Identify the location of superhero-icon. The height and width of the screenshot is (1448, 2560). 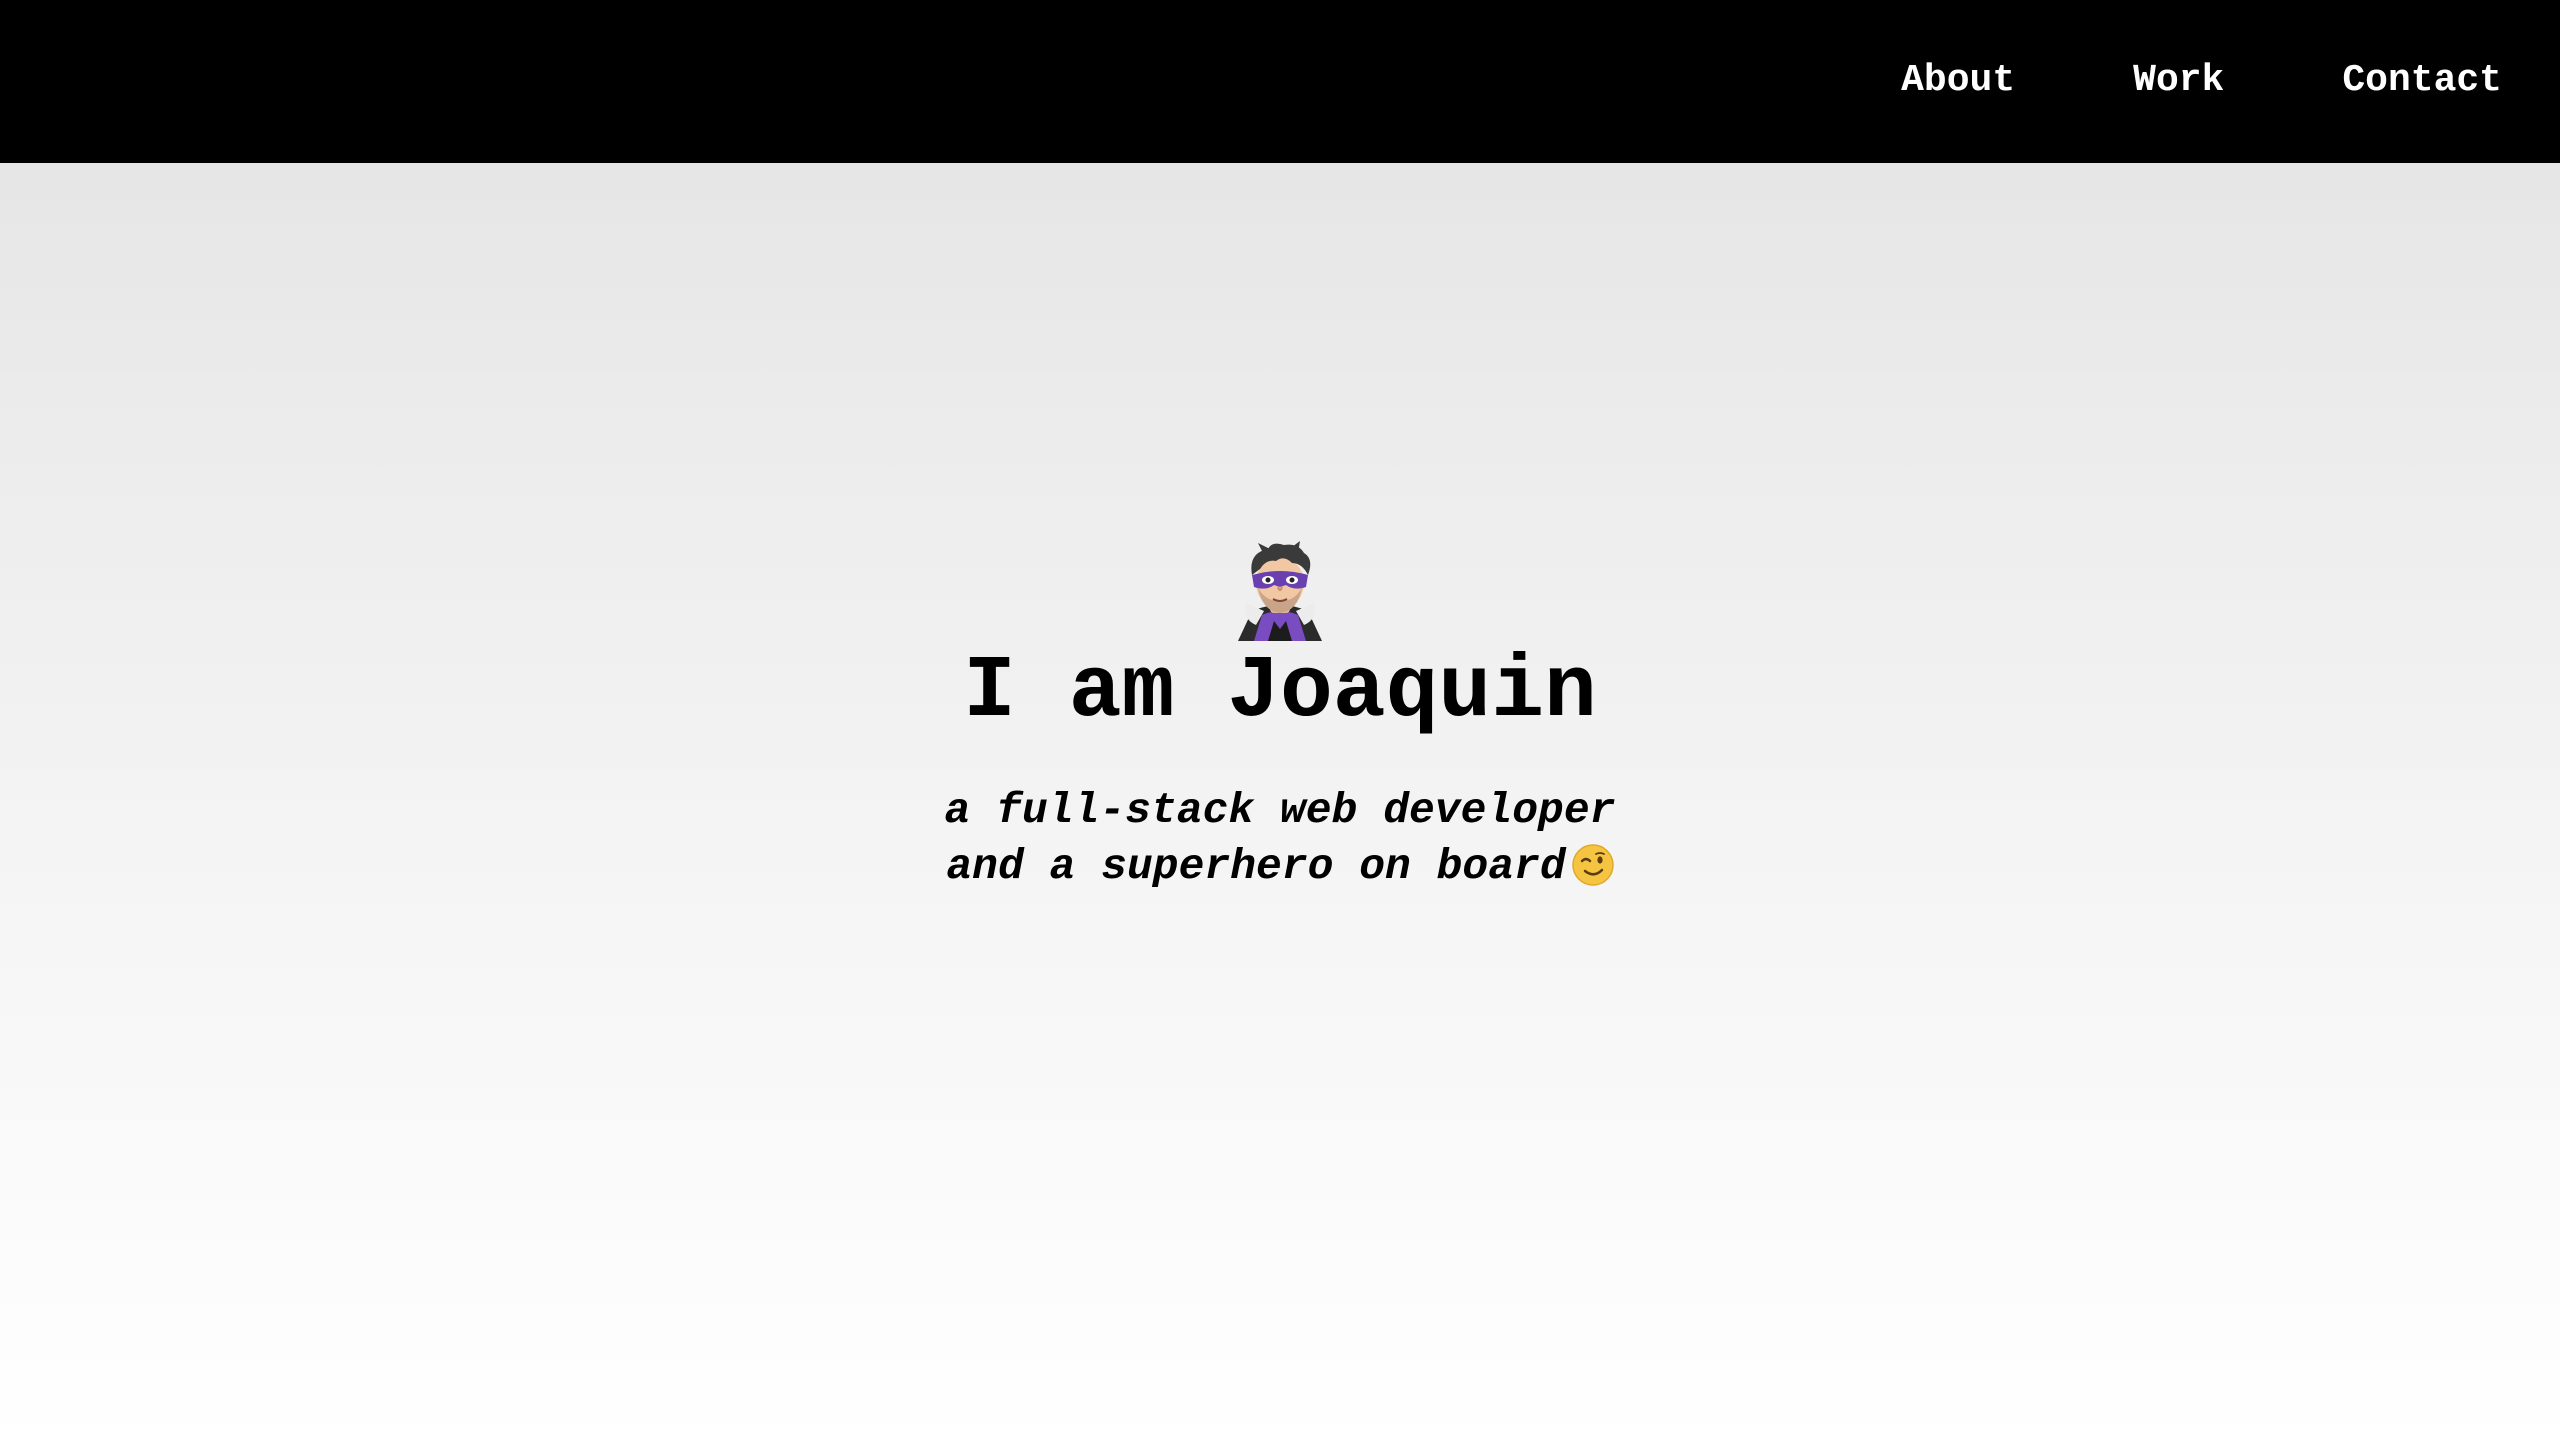
(1280, 591).